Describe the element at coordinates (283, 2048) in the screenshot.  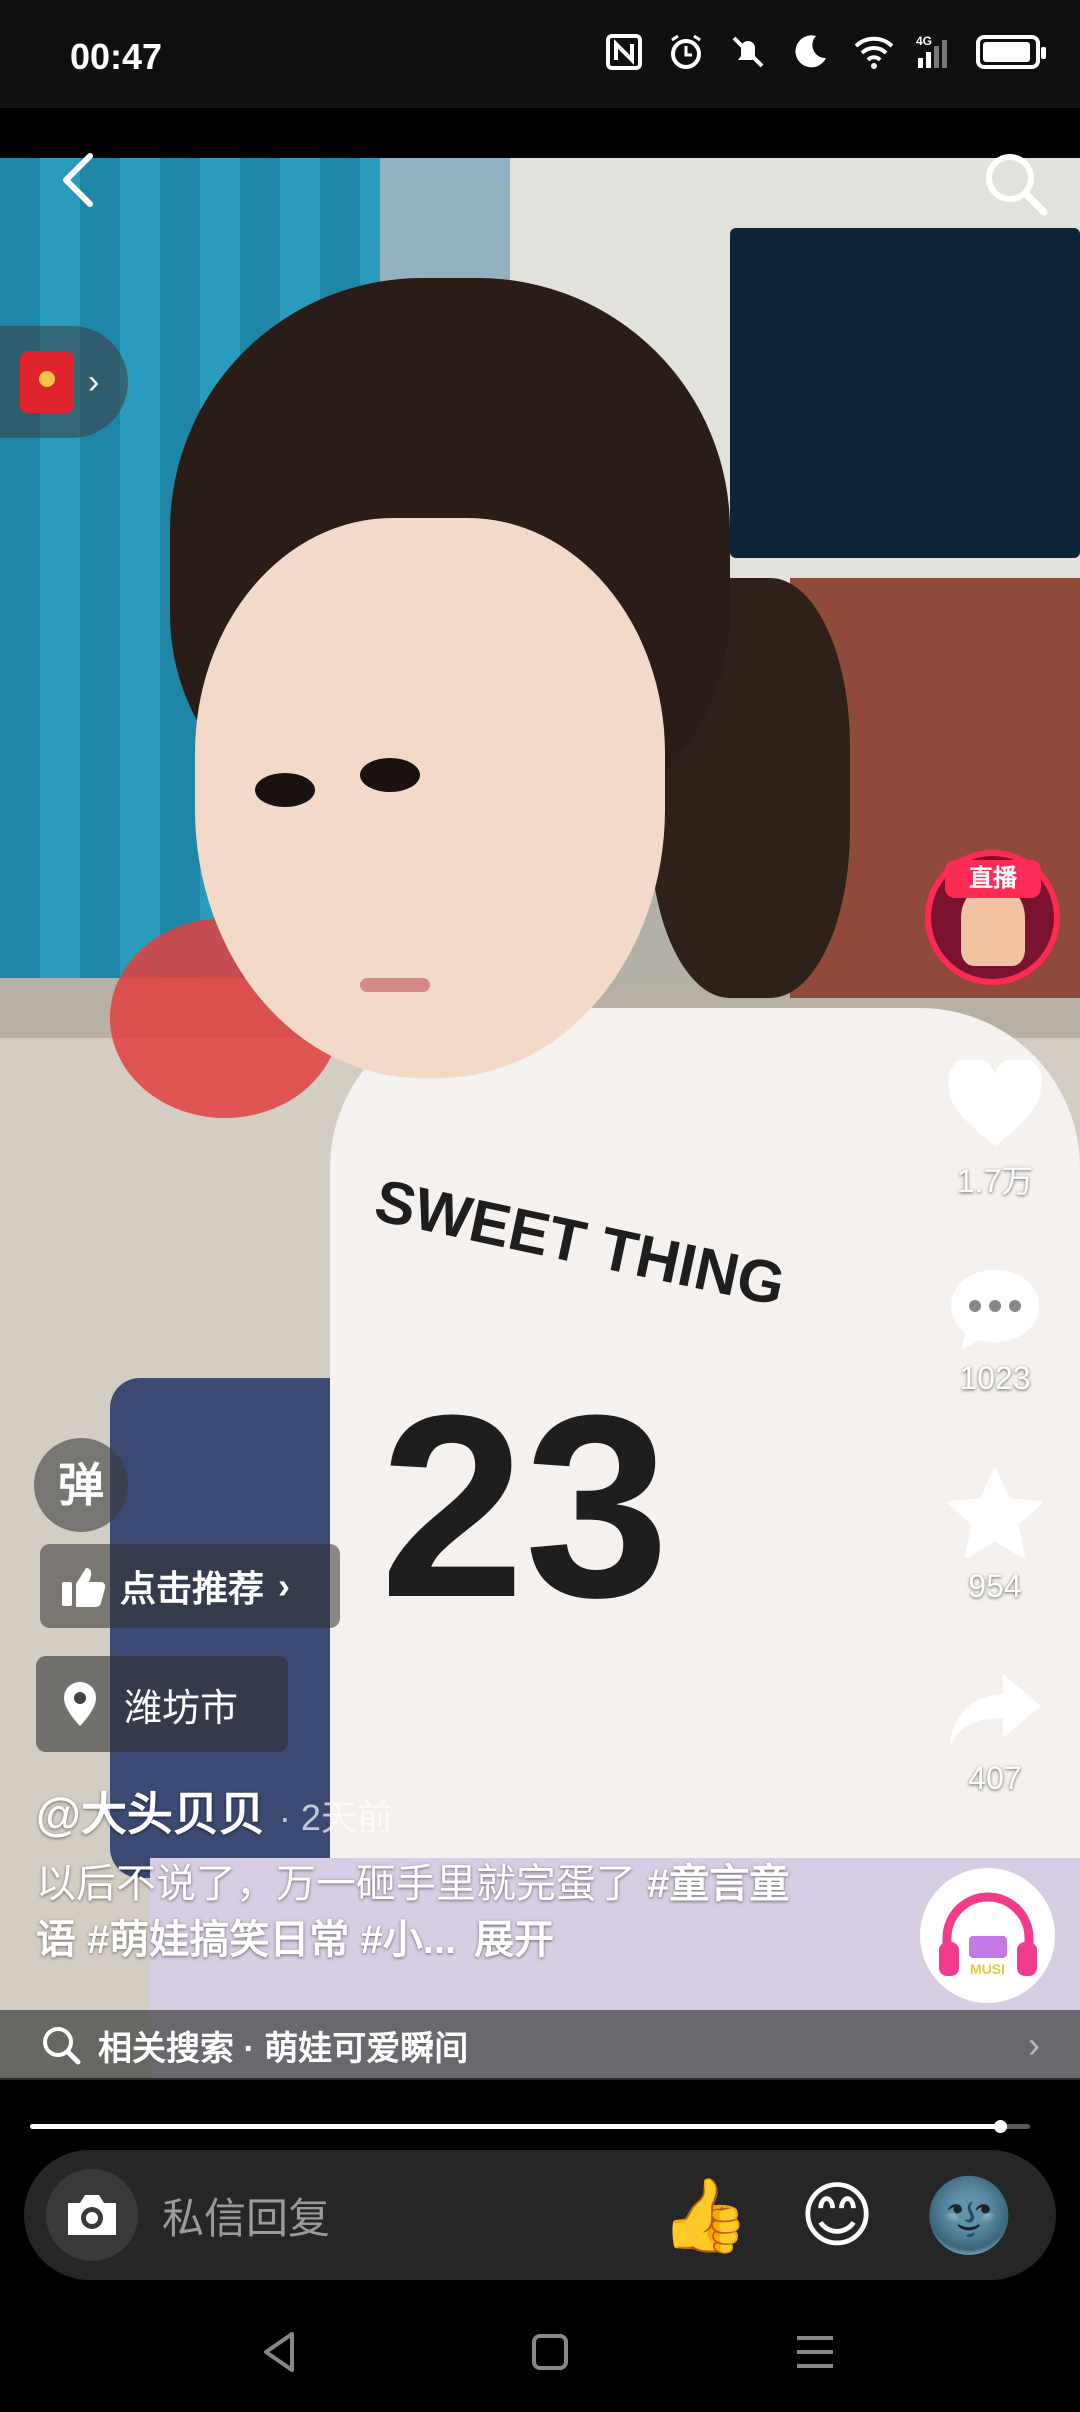
I see `related-search-label: 相关搜索 · 萌娃可爱瞬间` at that location.